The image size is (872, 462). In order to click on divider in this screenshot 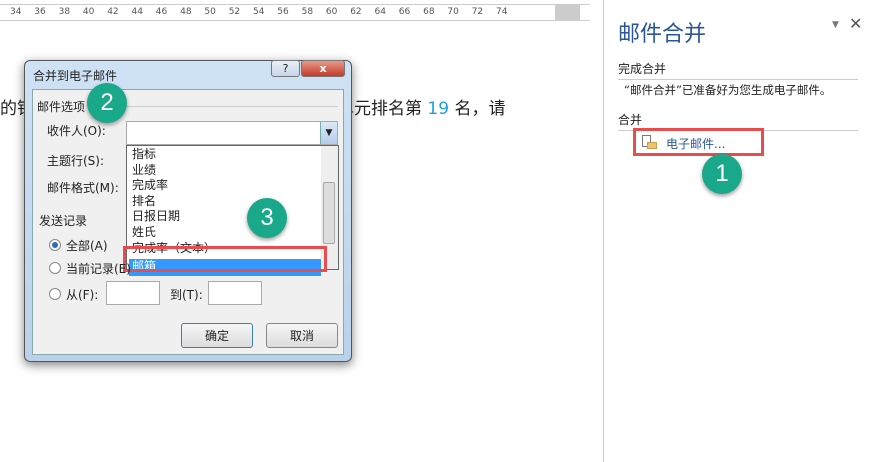, I will do `click(215, 106)`.